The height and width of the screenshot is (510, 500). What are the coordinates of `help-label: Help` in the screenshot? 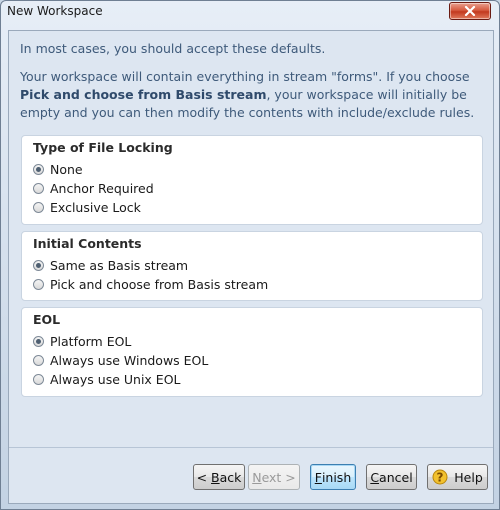 It's located at (468, 477).